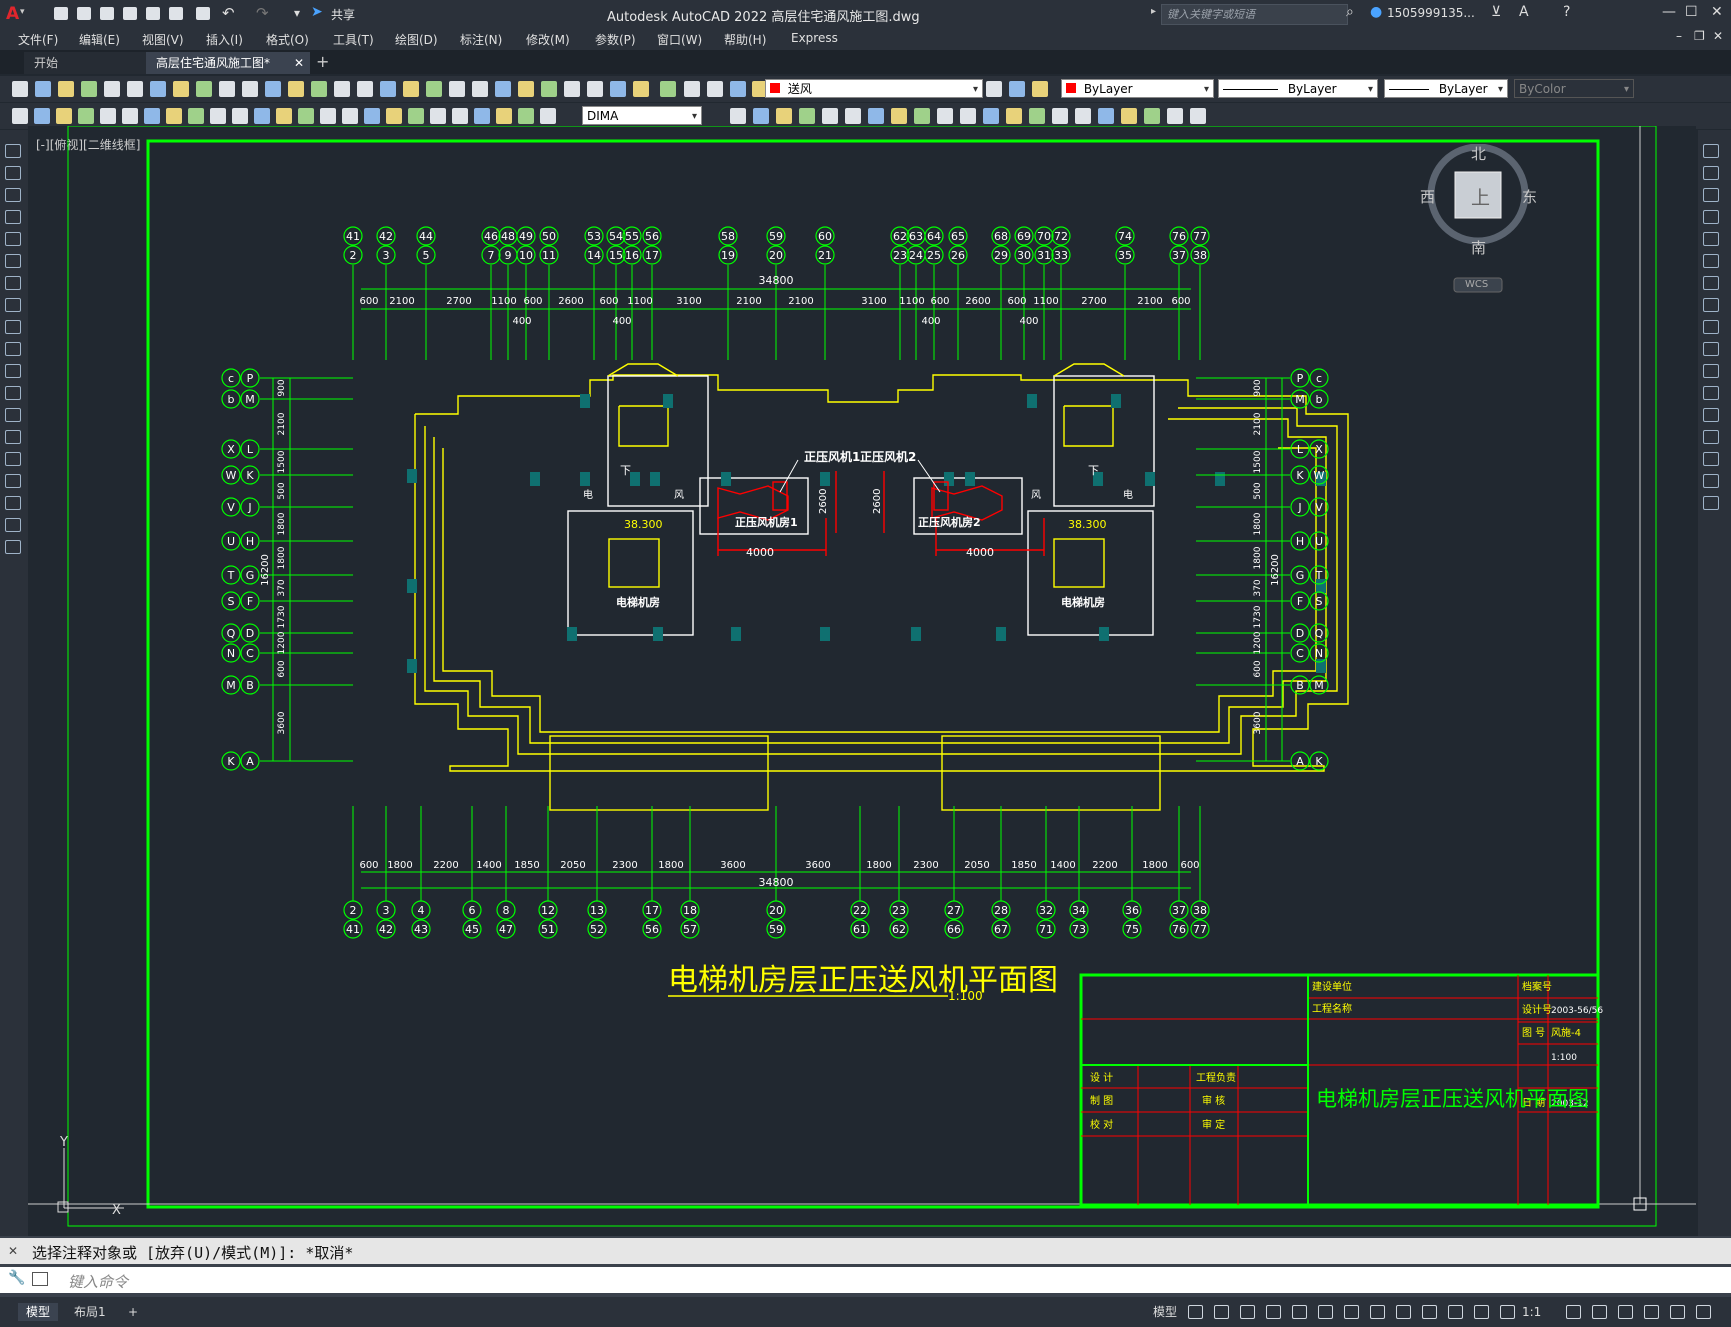 The image size is (1731, 1327). Describe the element at coordinates (1478, 247) in the screenshot. I see `viewcube-south: 南` at that location.